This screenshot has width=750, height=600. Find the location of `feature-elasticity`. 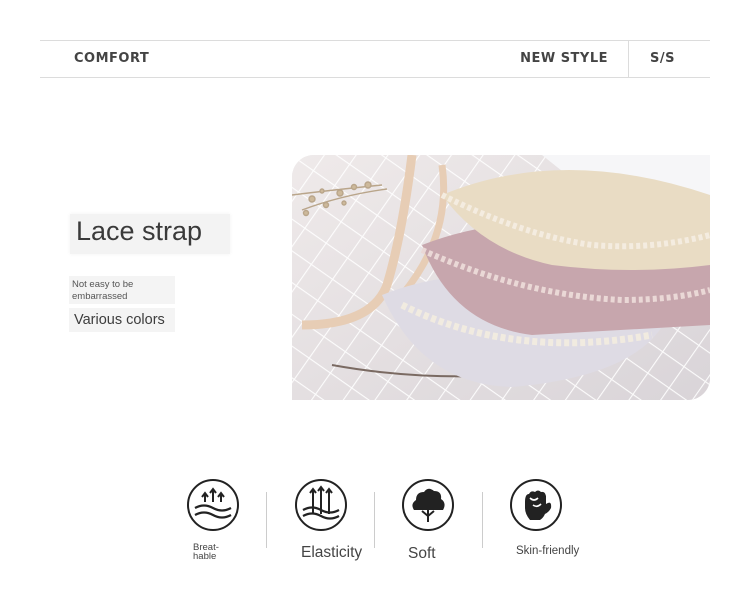

feature-elasticity is located at coordinates (321, 505).